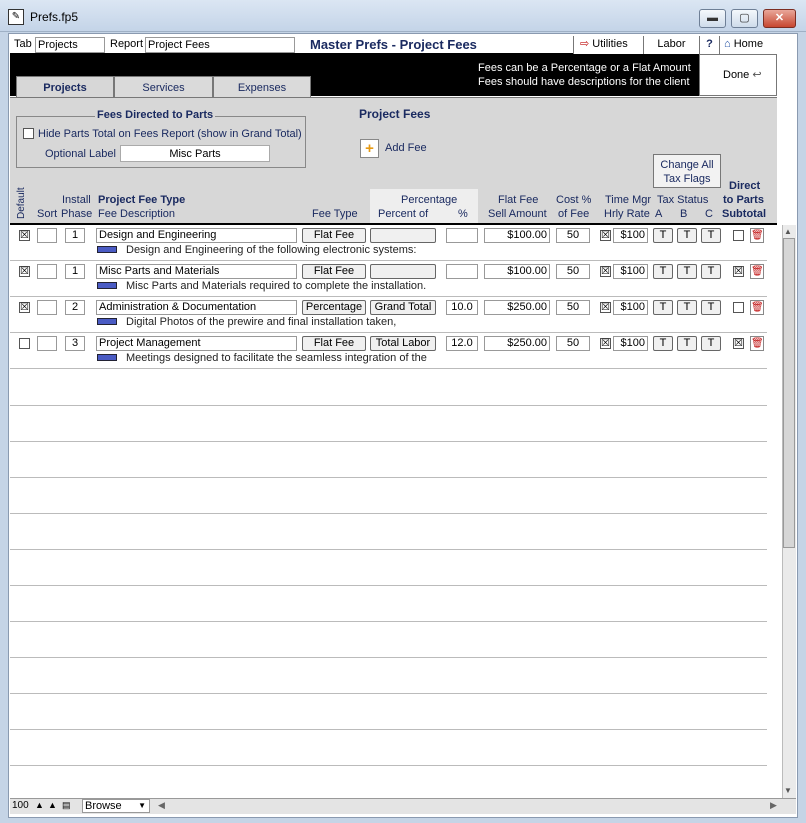  I want to click on report-field: Project Fees, so click(220, 45).